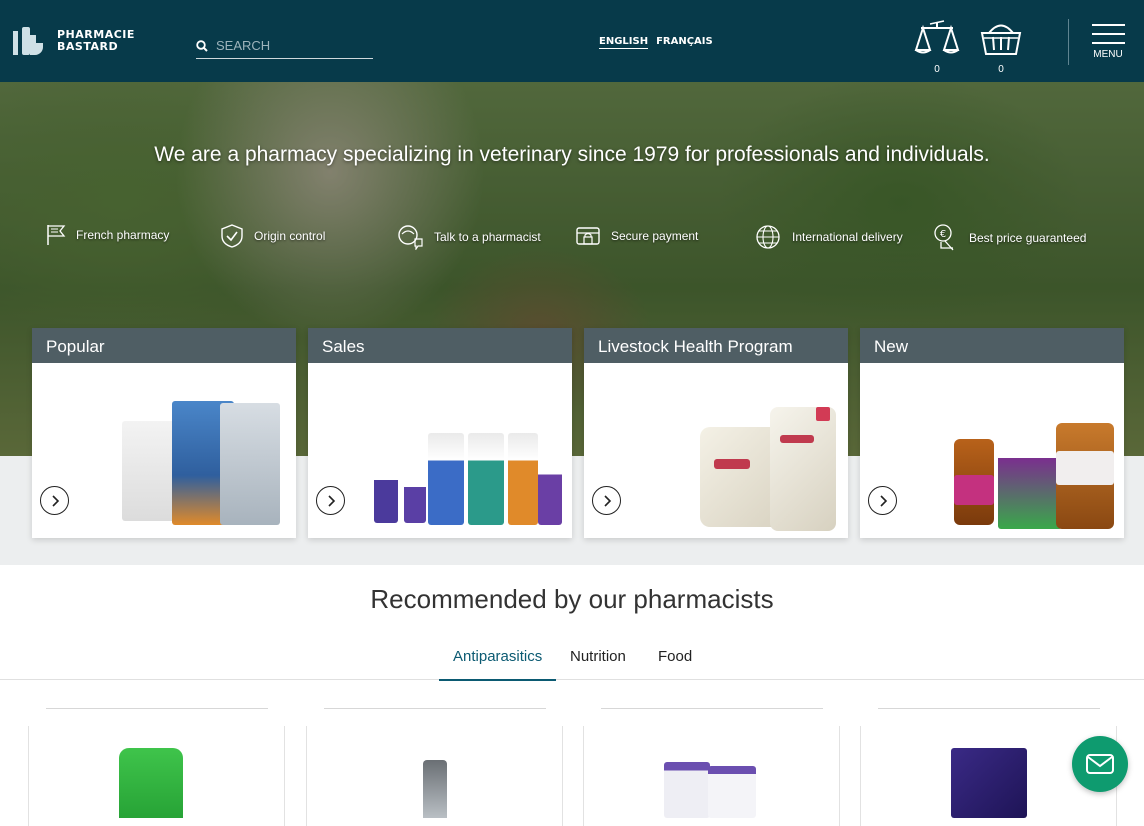 The height and width of the screenshot is (826, 1144). I want to click on globe-icon, so click(768, 237).